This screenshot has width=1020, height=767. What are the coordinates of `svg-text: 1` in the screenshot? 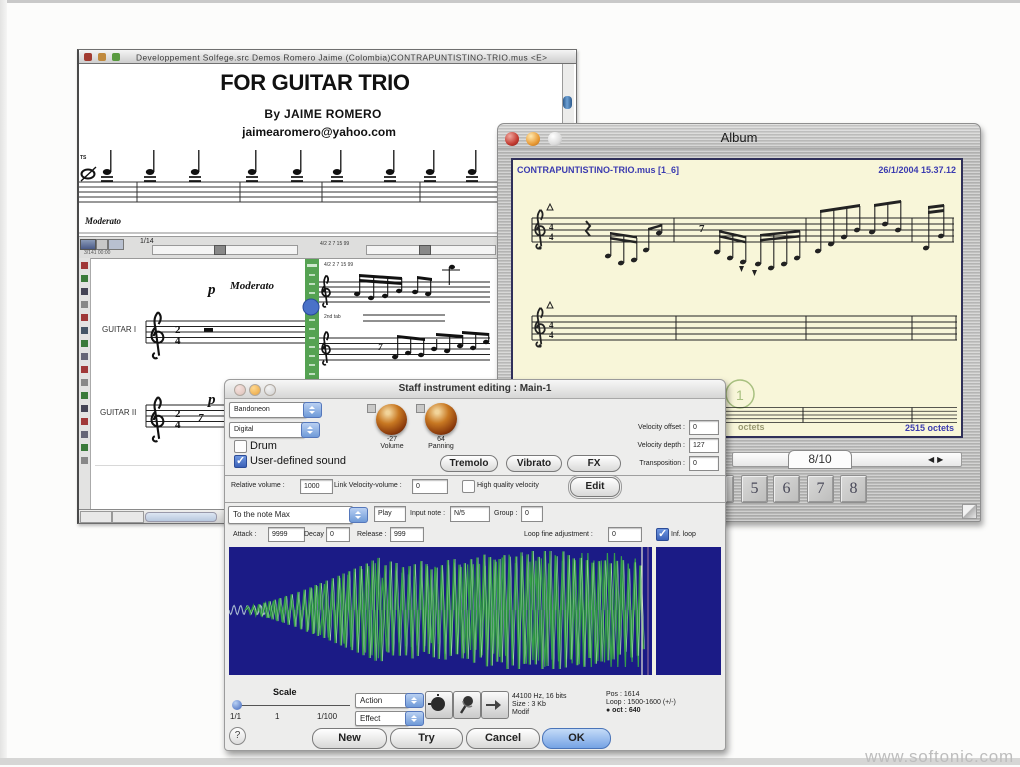 It's located at (740, 395).